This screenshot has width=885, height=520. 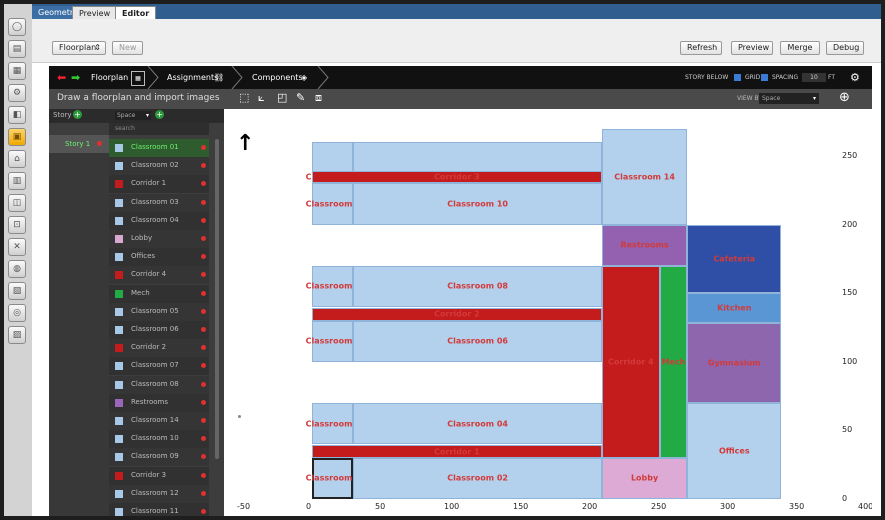 What do you see at coordinates (159, 421) in the screenshot?
I see `space-list-item: Classroom 14` at bounding box center [159, 421].